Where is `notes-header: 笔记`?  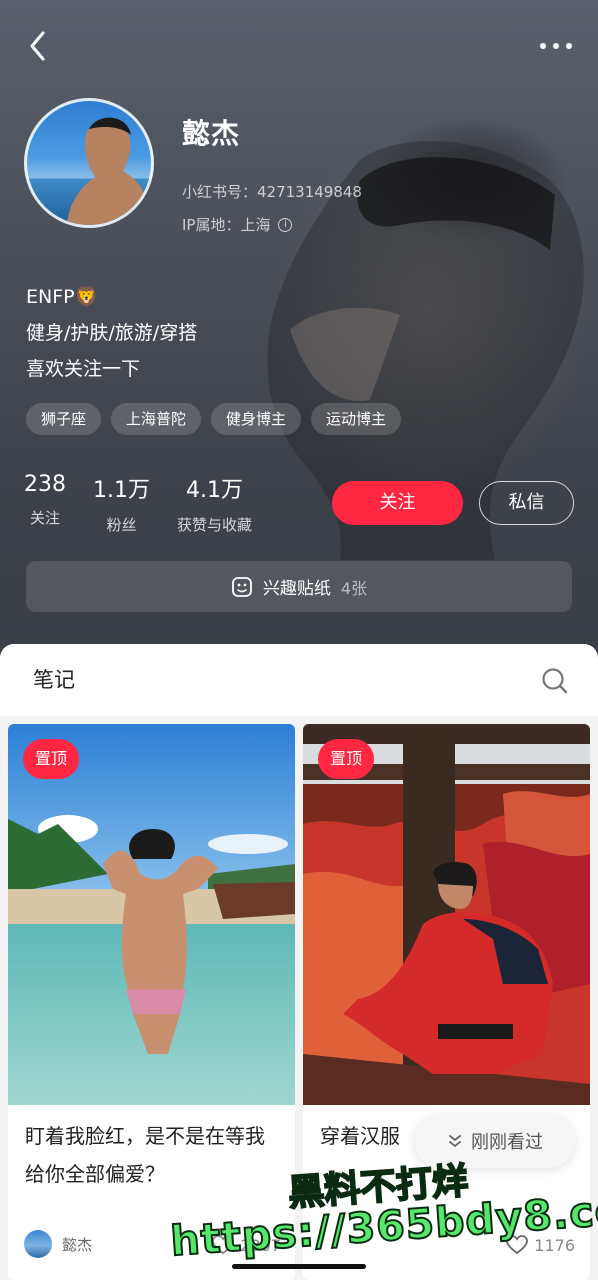
notes-header: 笔记 is located at coordinates (299, 680).